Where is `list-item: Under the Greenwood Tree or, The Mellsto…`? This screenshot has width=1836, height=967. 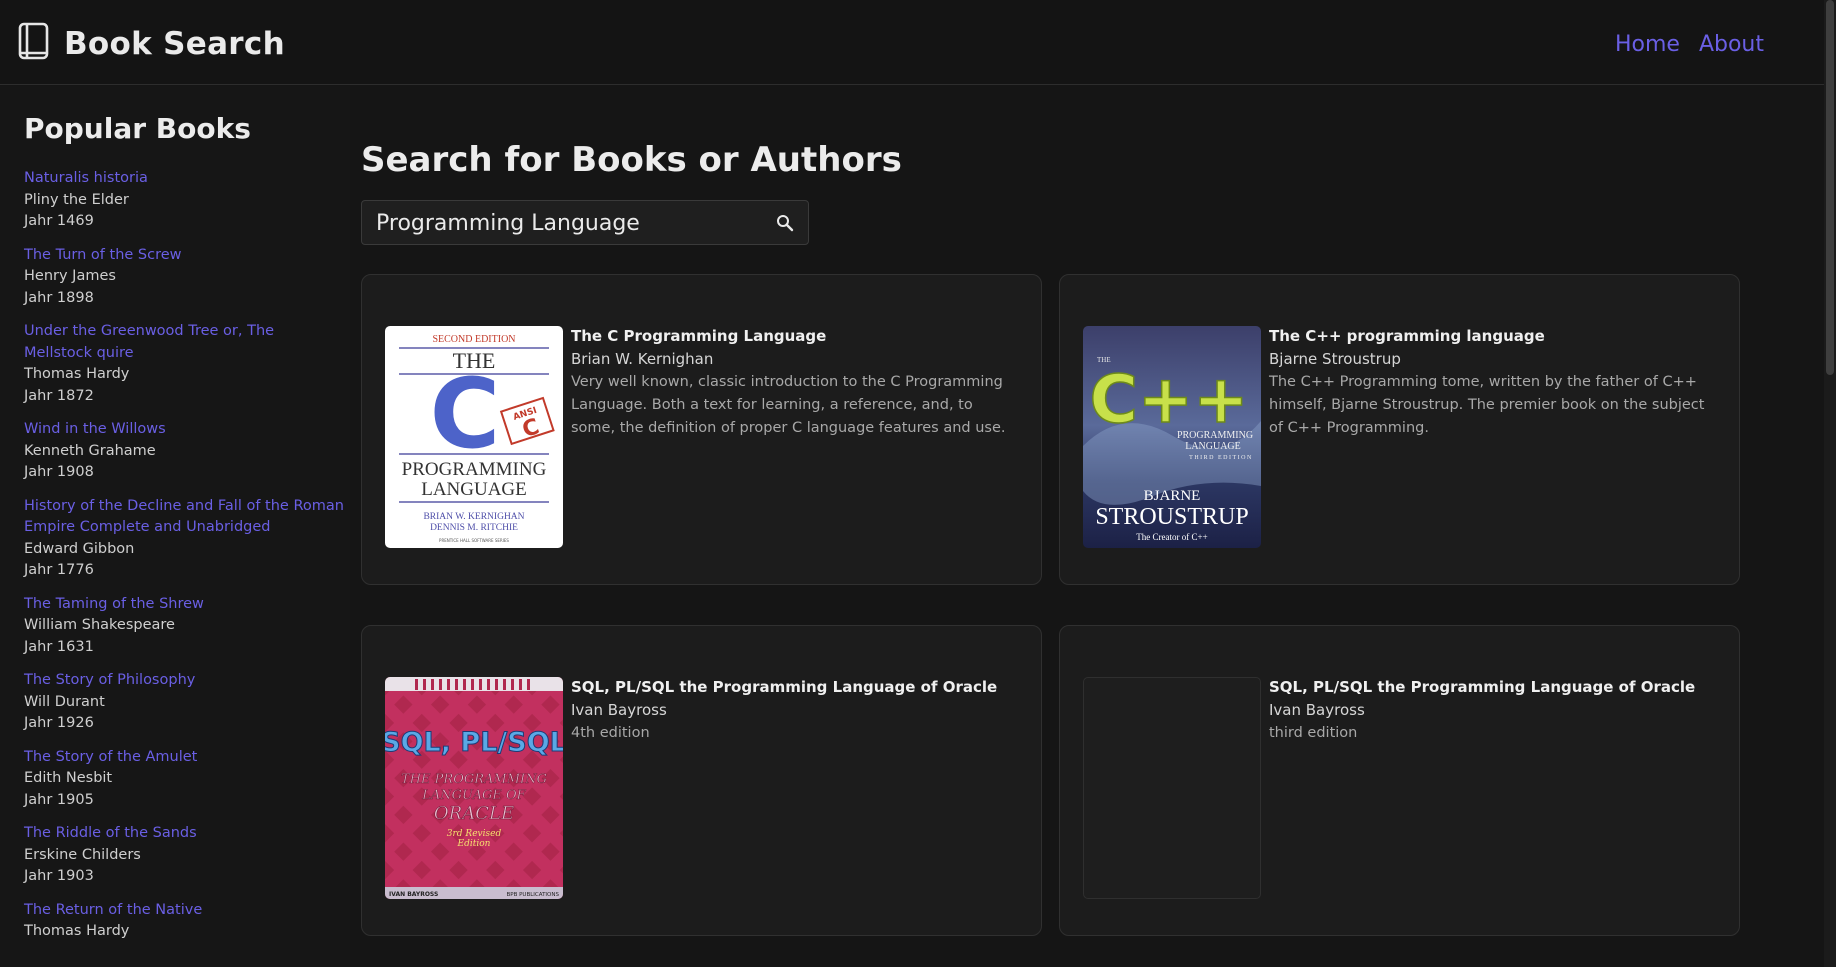 list-item: Under the Greenwood Tree or, The Mellsto… is located at coordinates (184, 364).